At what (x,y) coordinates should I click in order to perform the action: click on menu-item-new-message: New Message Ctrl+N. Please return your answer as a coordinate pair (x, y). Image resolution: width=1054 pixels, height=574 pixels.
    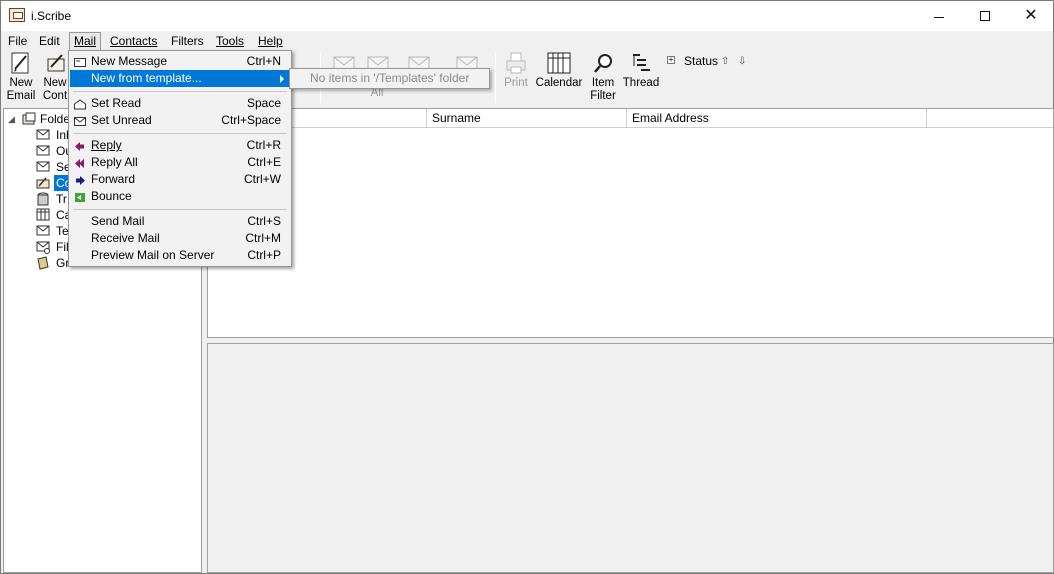
    Looking at the image, I should click on (180, 61).